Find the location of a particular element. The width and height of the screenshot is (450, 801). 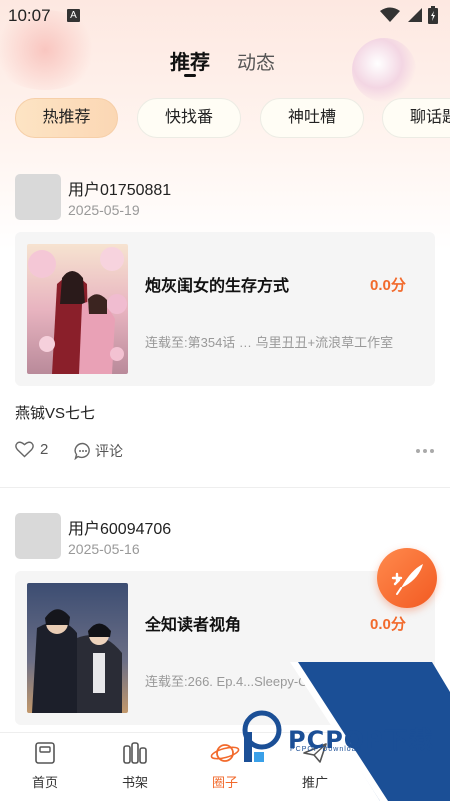

bookshelf-icon is located at coordinates (135, 753).